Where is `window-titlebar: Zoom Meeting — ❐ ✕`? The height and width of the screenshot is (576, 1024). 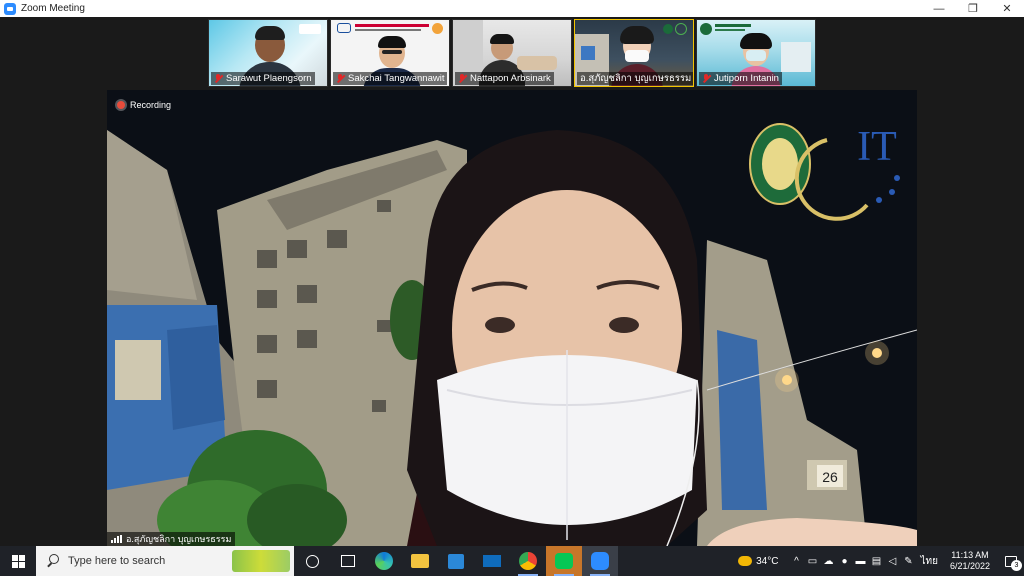 window-titlebar: Zoom Meeting — ❐ ✕ is located at coordinates (512, 8).